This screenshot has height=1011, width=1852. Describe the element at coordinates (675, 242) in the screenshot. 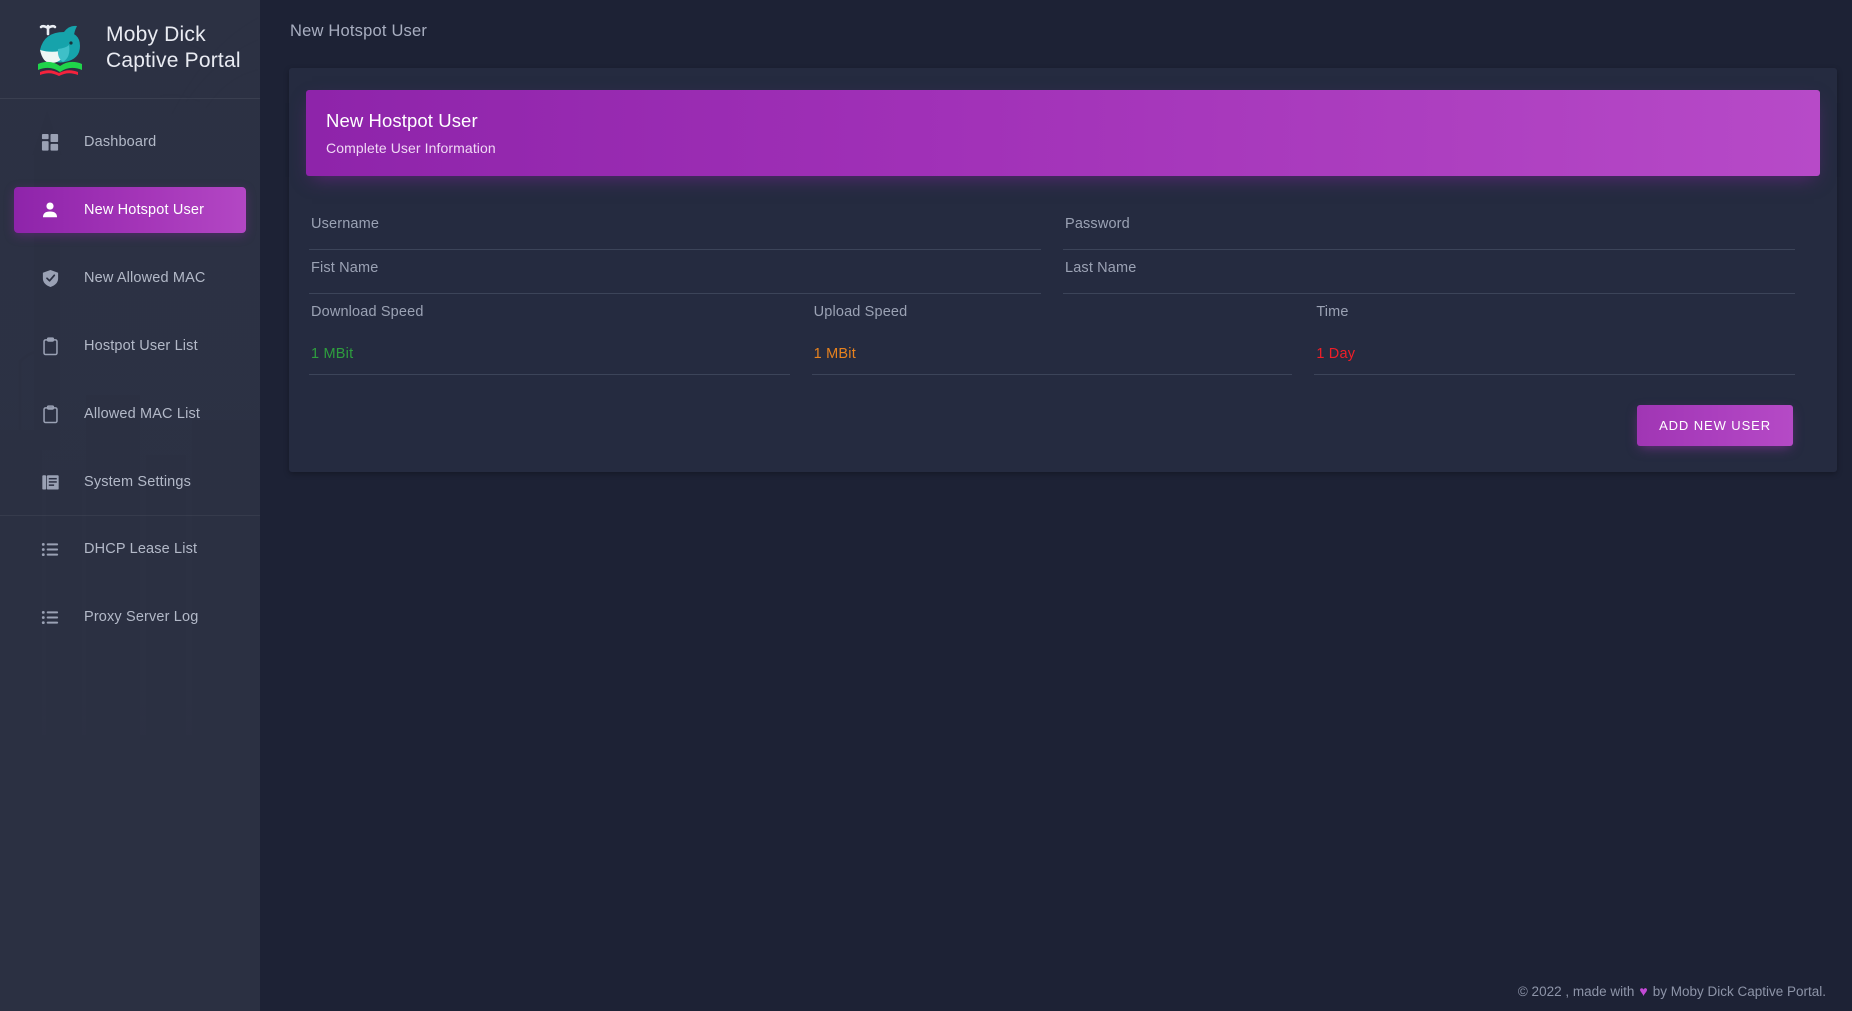

I see `username-input` at that location.